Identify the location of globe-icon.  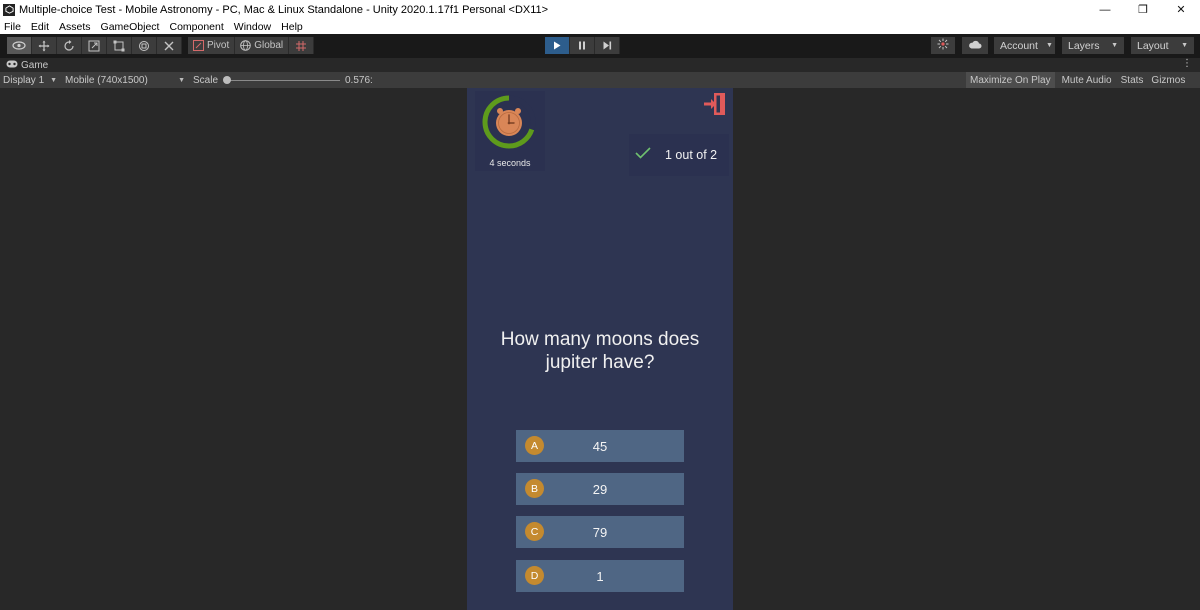
(246, 45).